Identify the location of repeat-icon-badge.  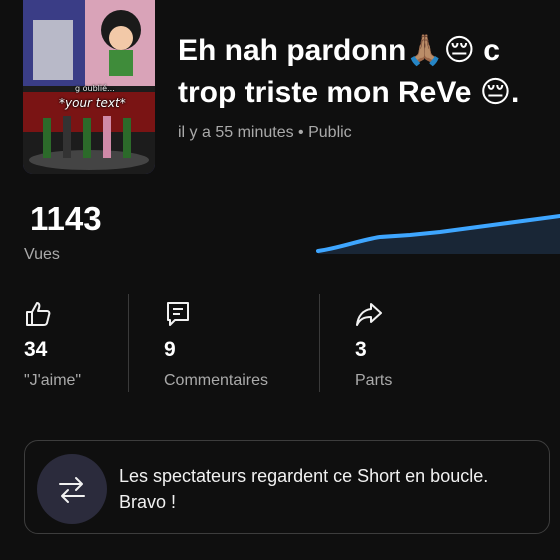
(72, 489).